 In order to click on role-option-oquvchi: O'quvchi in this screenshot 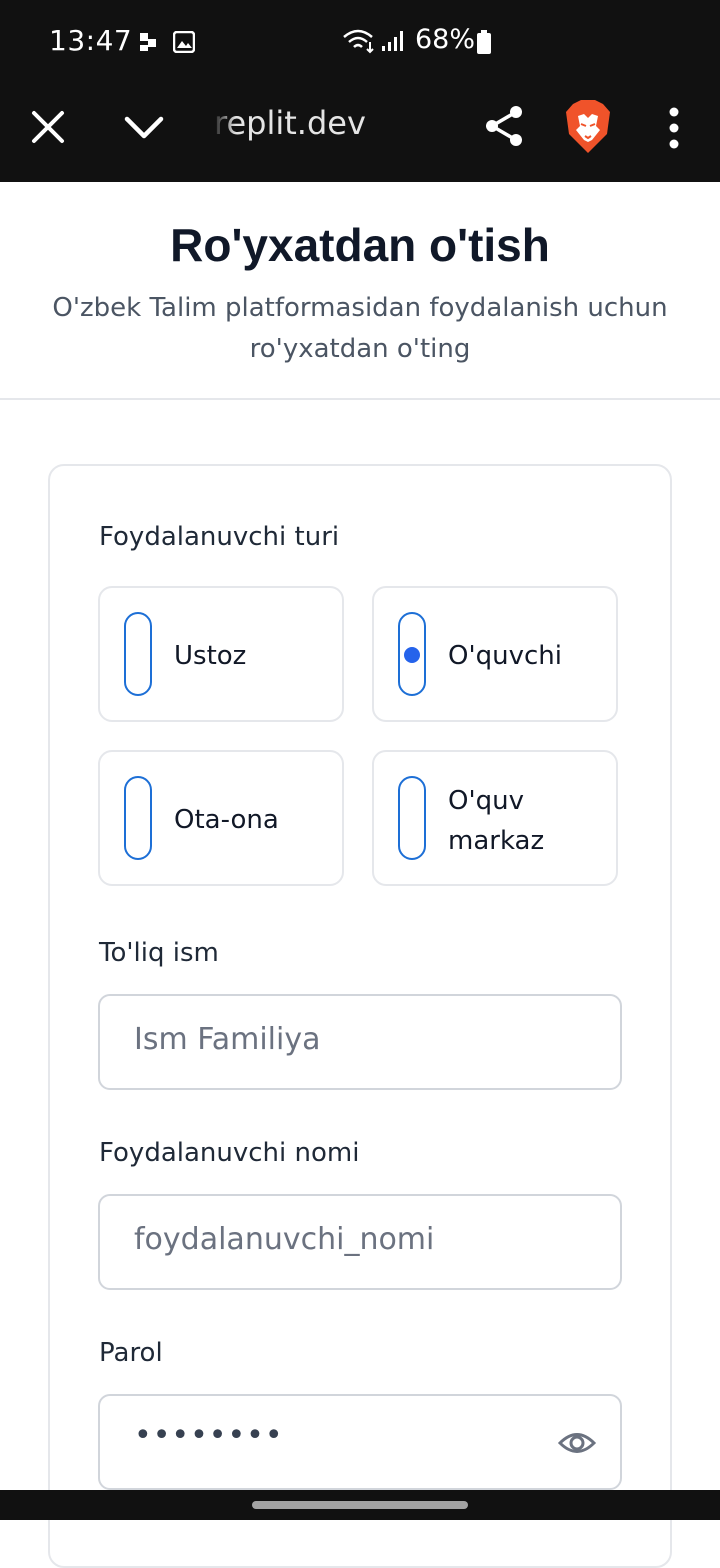, I will do `click(495, 654)`.